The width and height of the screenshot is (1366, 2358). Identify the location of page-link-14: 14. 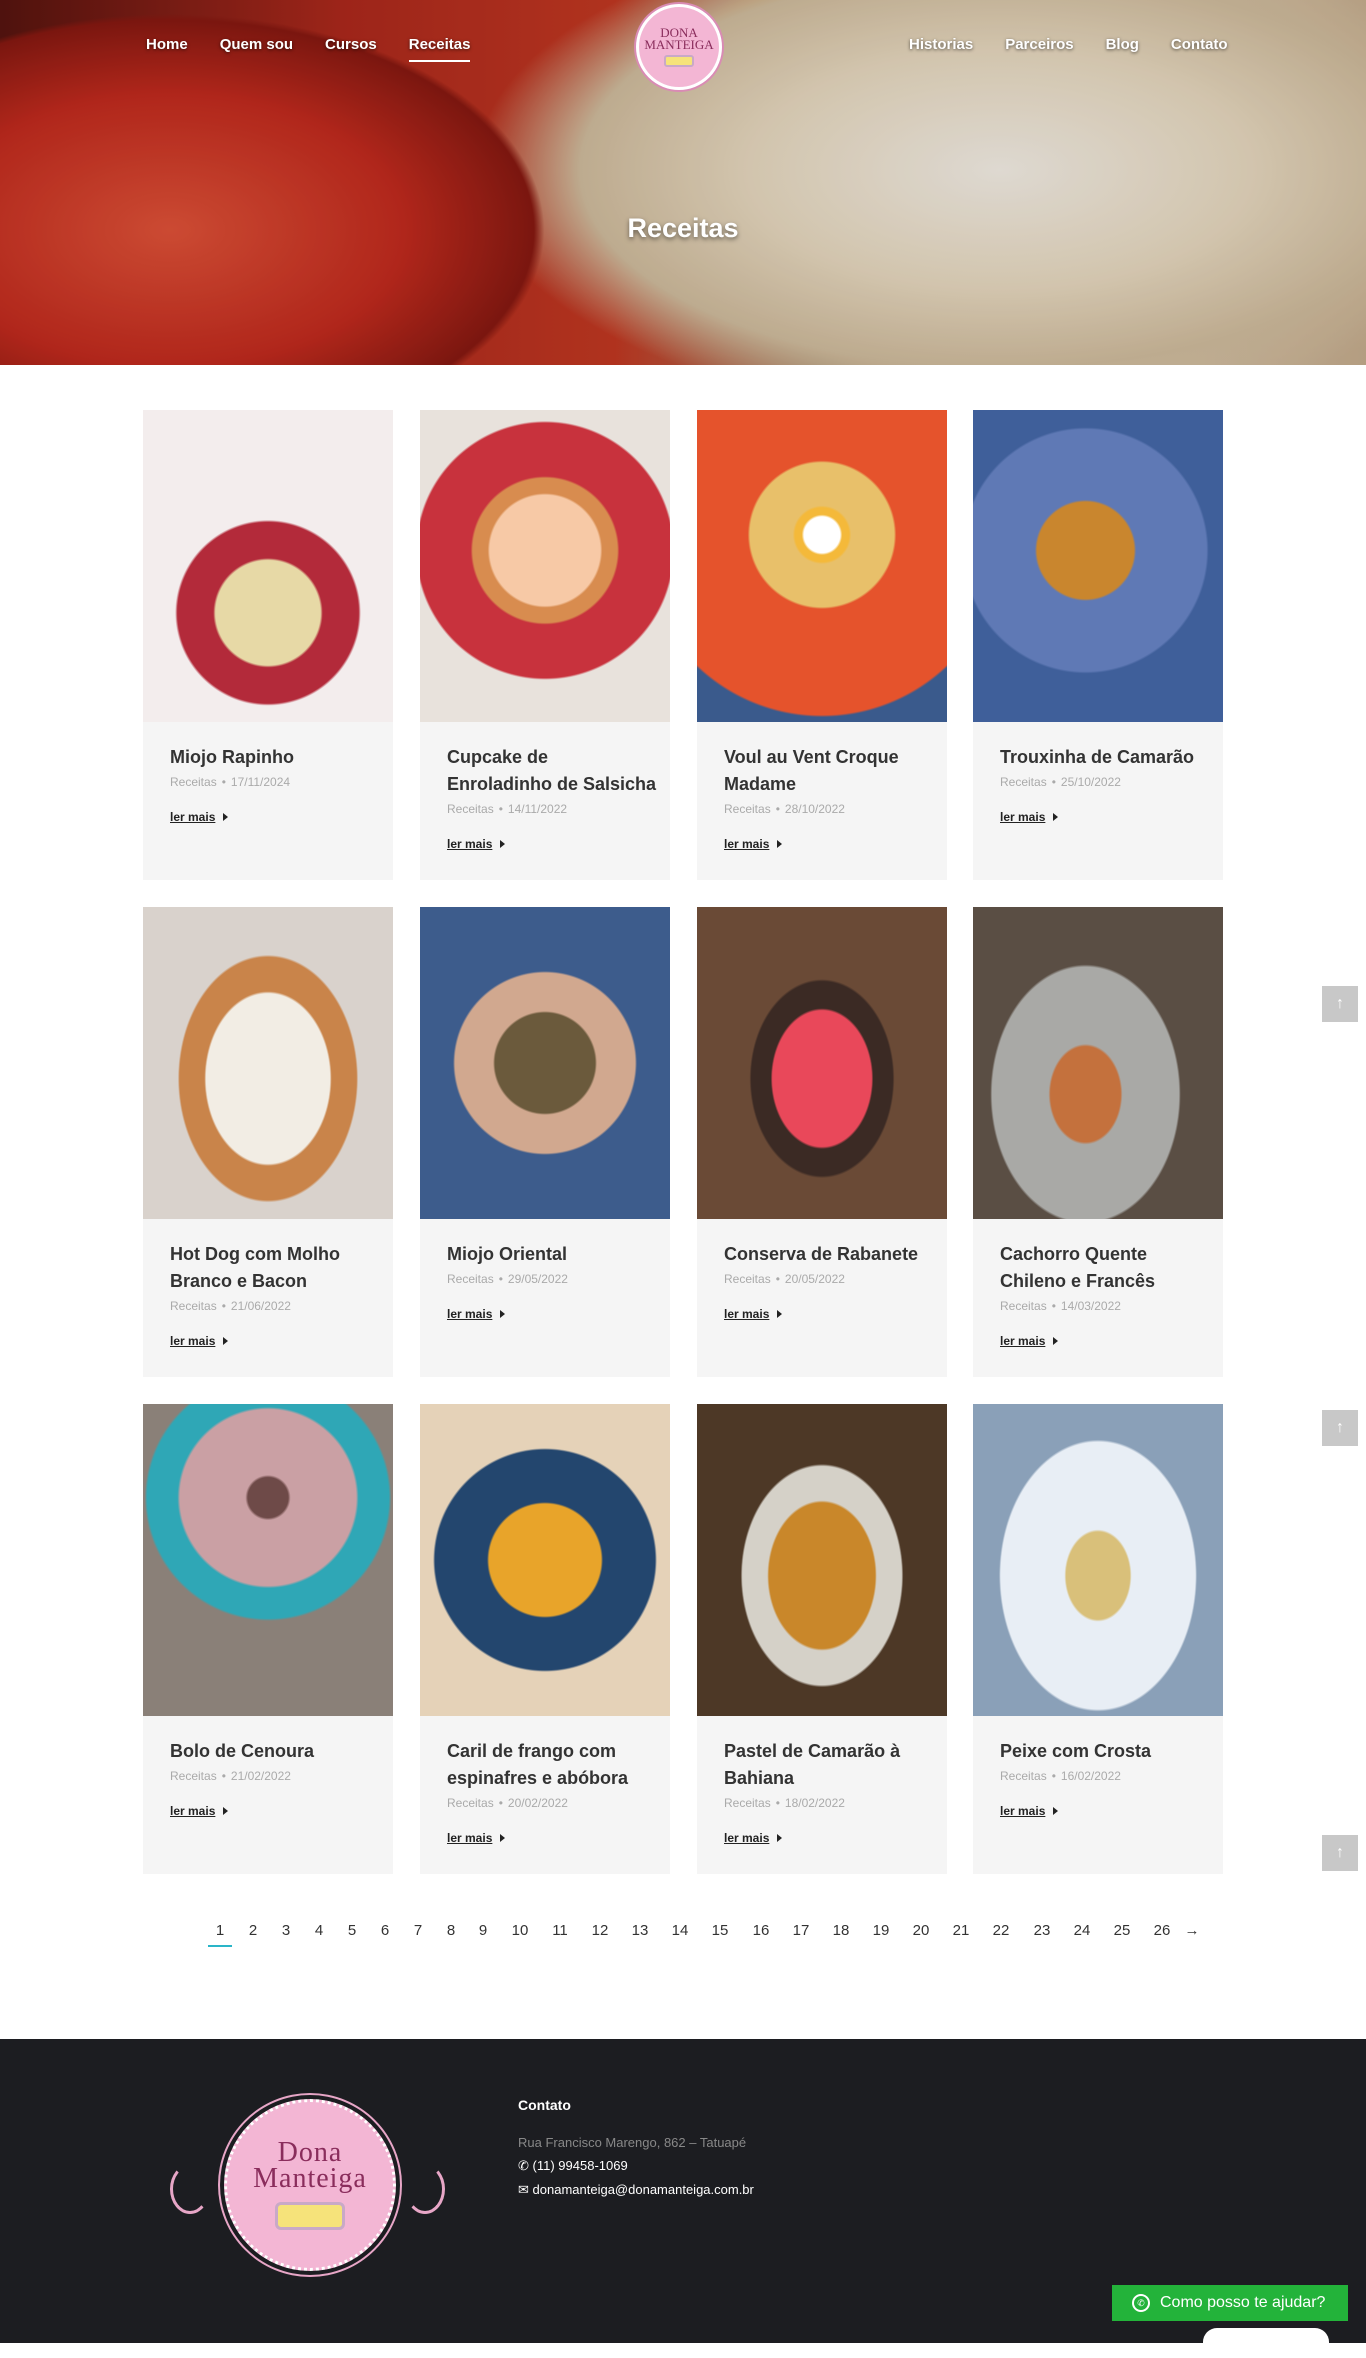
(680, 1930).